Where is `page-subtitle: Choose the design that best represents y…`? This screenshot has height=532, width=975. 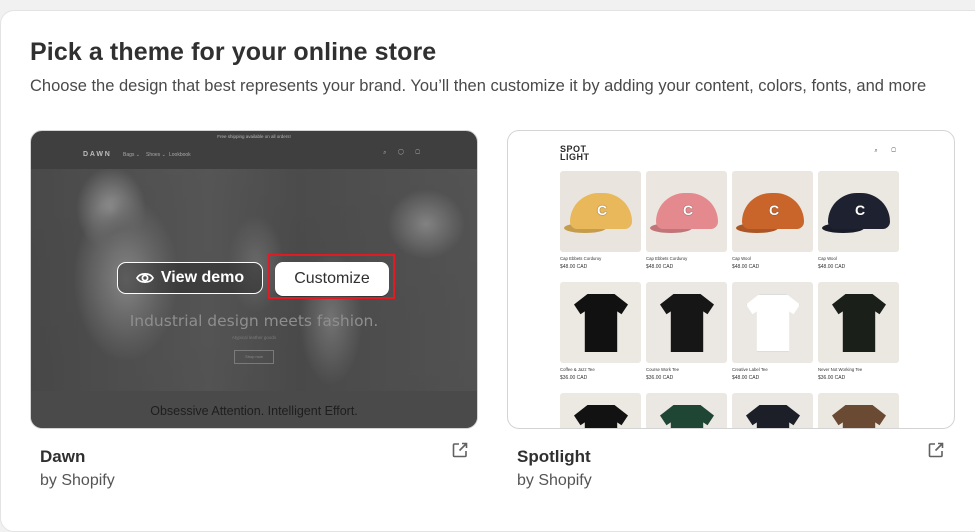 page-subtitle: Choose the design that best represents y… is located at coordinates (478, 86).